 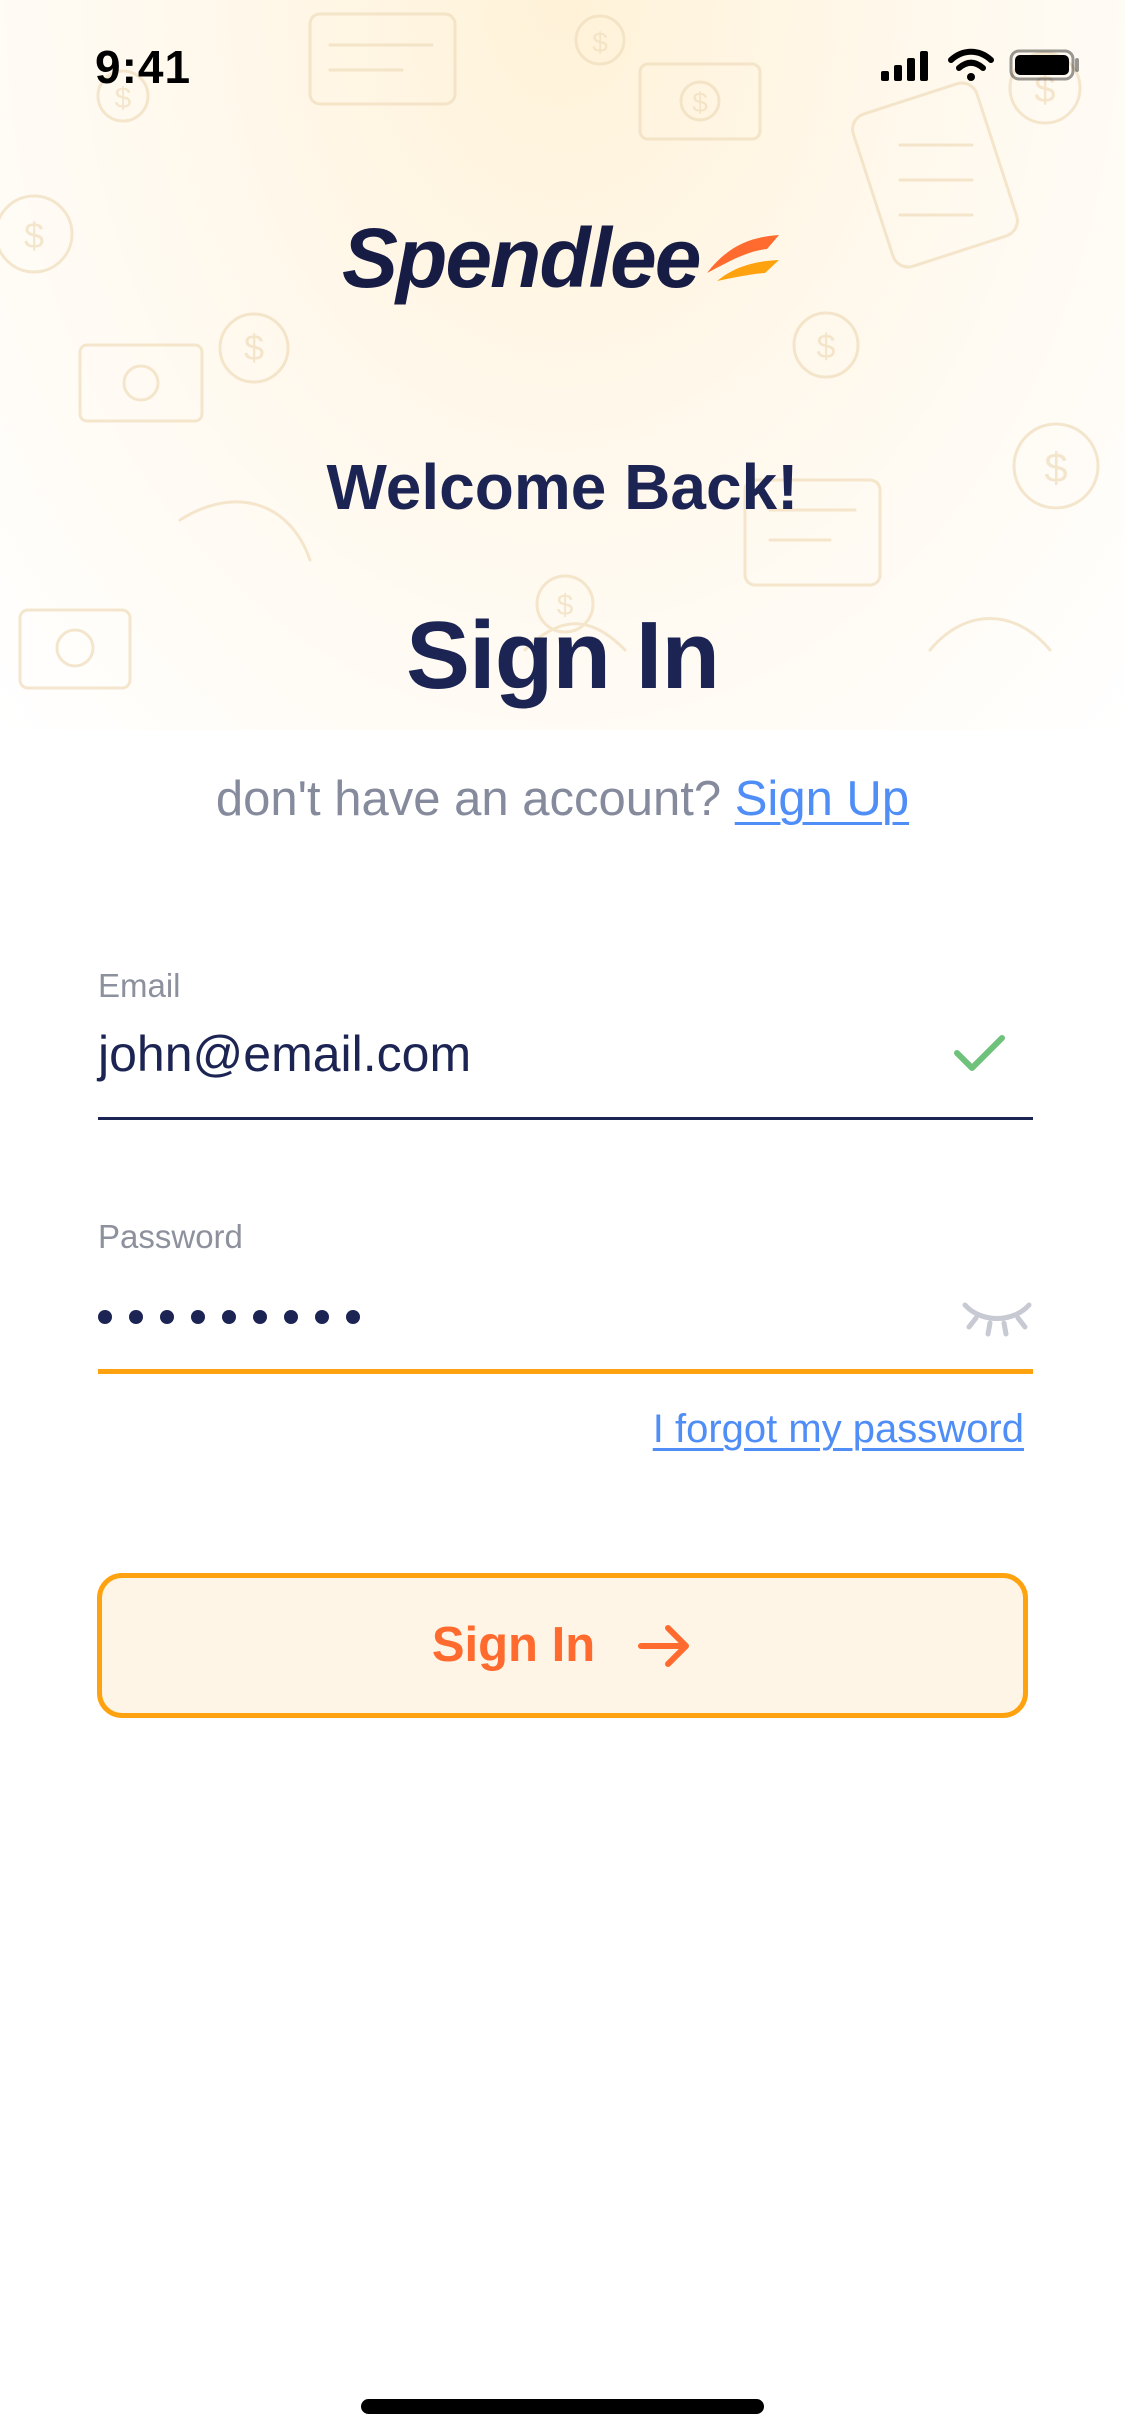 I want to click on check-icon, so click(x=979, y=1053).